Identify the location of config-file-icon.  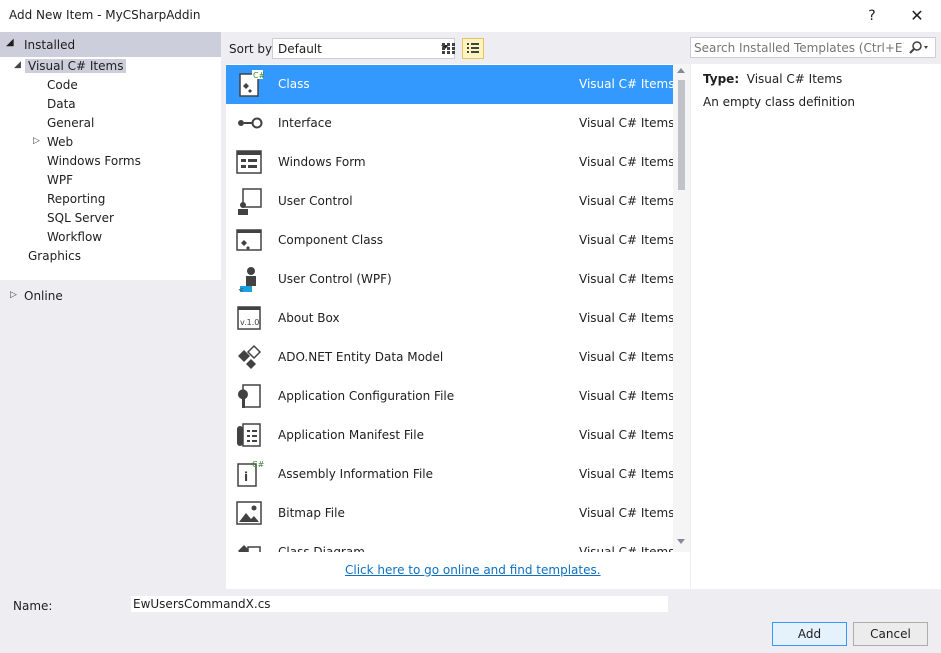
(249, 396).